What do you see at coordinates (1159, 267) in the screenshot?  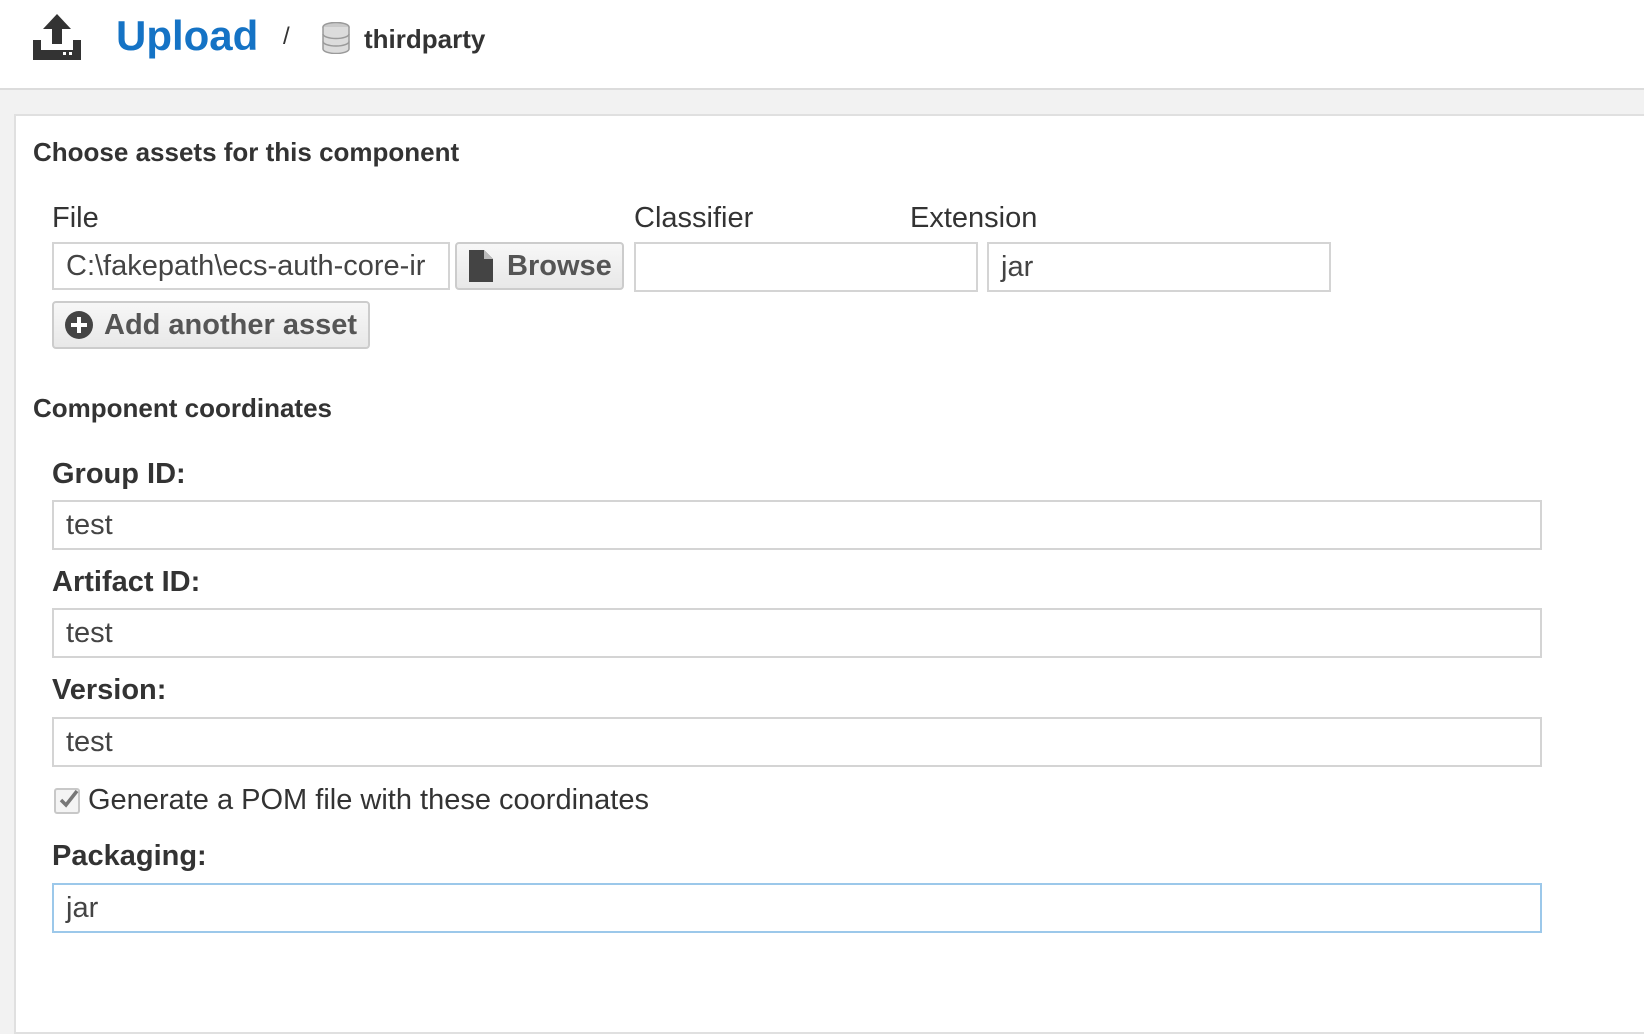 I see `extension-input: jar` at bounding box center [1159, 267].